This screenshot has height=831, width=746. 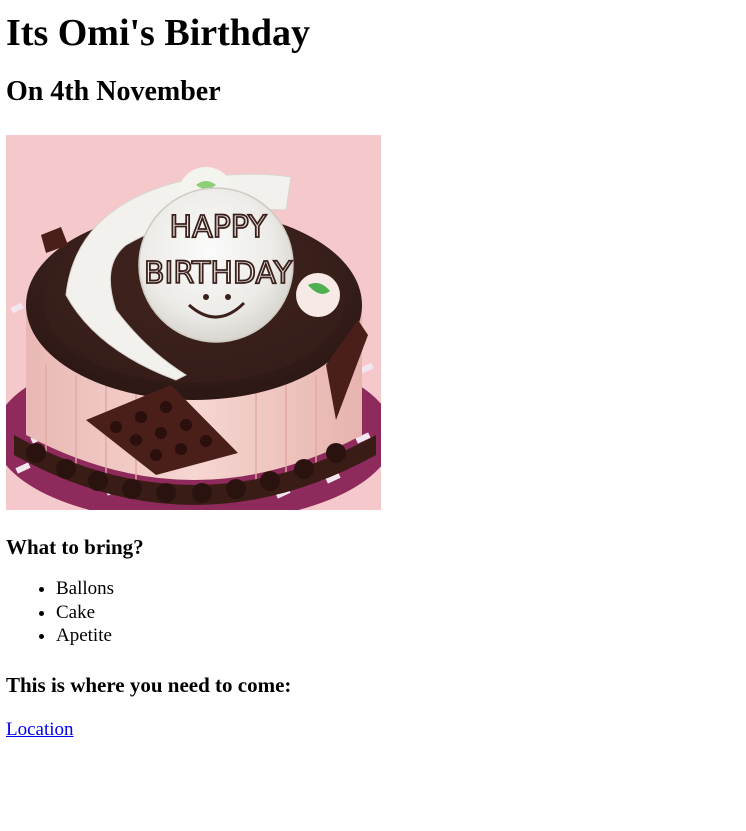 What do you see at coordinates (219, 227) in the screenshot?
I see `plaque-text-happy: HAPPY` at bounding box center [219, 227].